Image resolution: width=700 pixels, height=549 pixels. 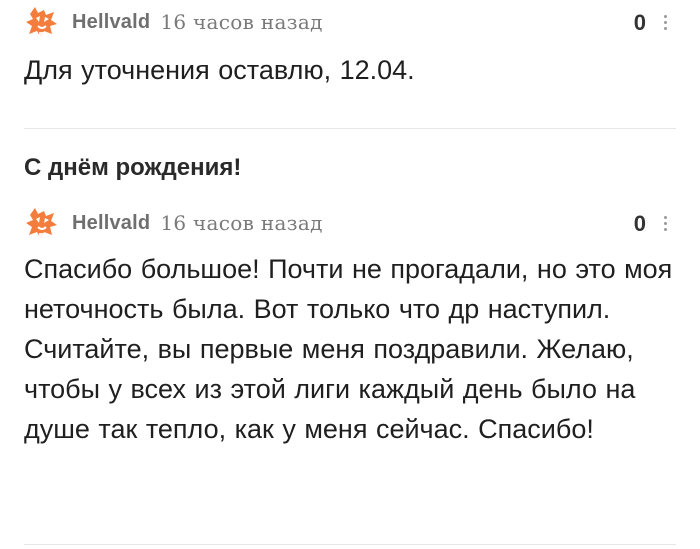 I want to click on comment-text: Для уточнения оставлю, 12.04., so click(x=219, y=70).